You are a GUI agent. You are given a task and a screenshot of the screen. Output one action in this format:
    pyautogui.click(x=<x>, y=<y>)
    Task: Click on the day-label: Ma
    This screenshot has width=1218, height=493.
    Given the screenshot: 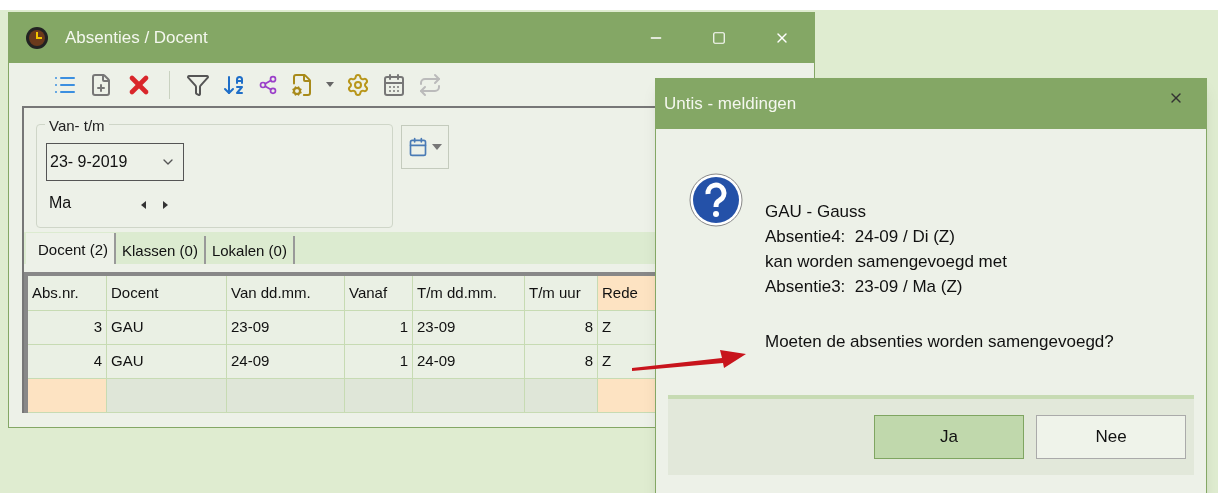 What is the action you would take?
    pyautogui.click(x=60, y=203)
    